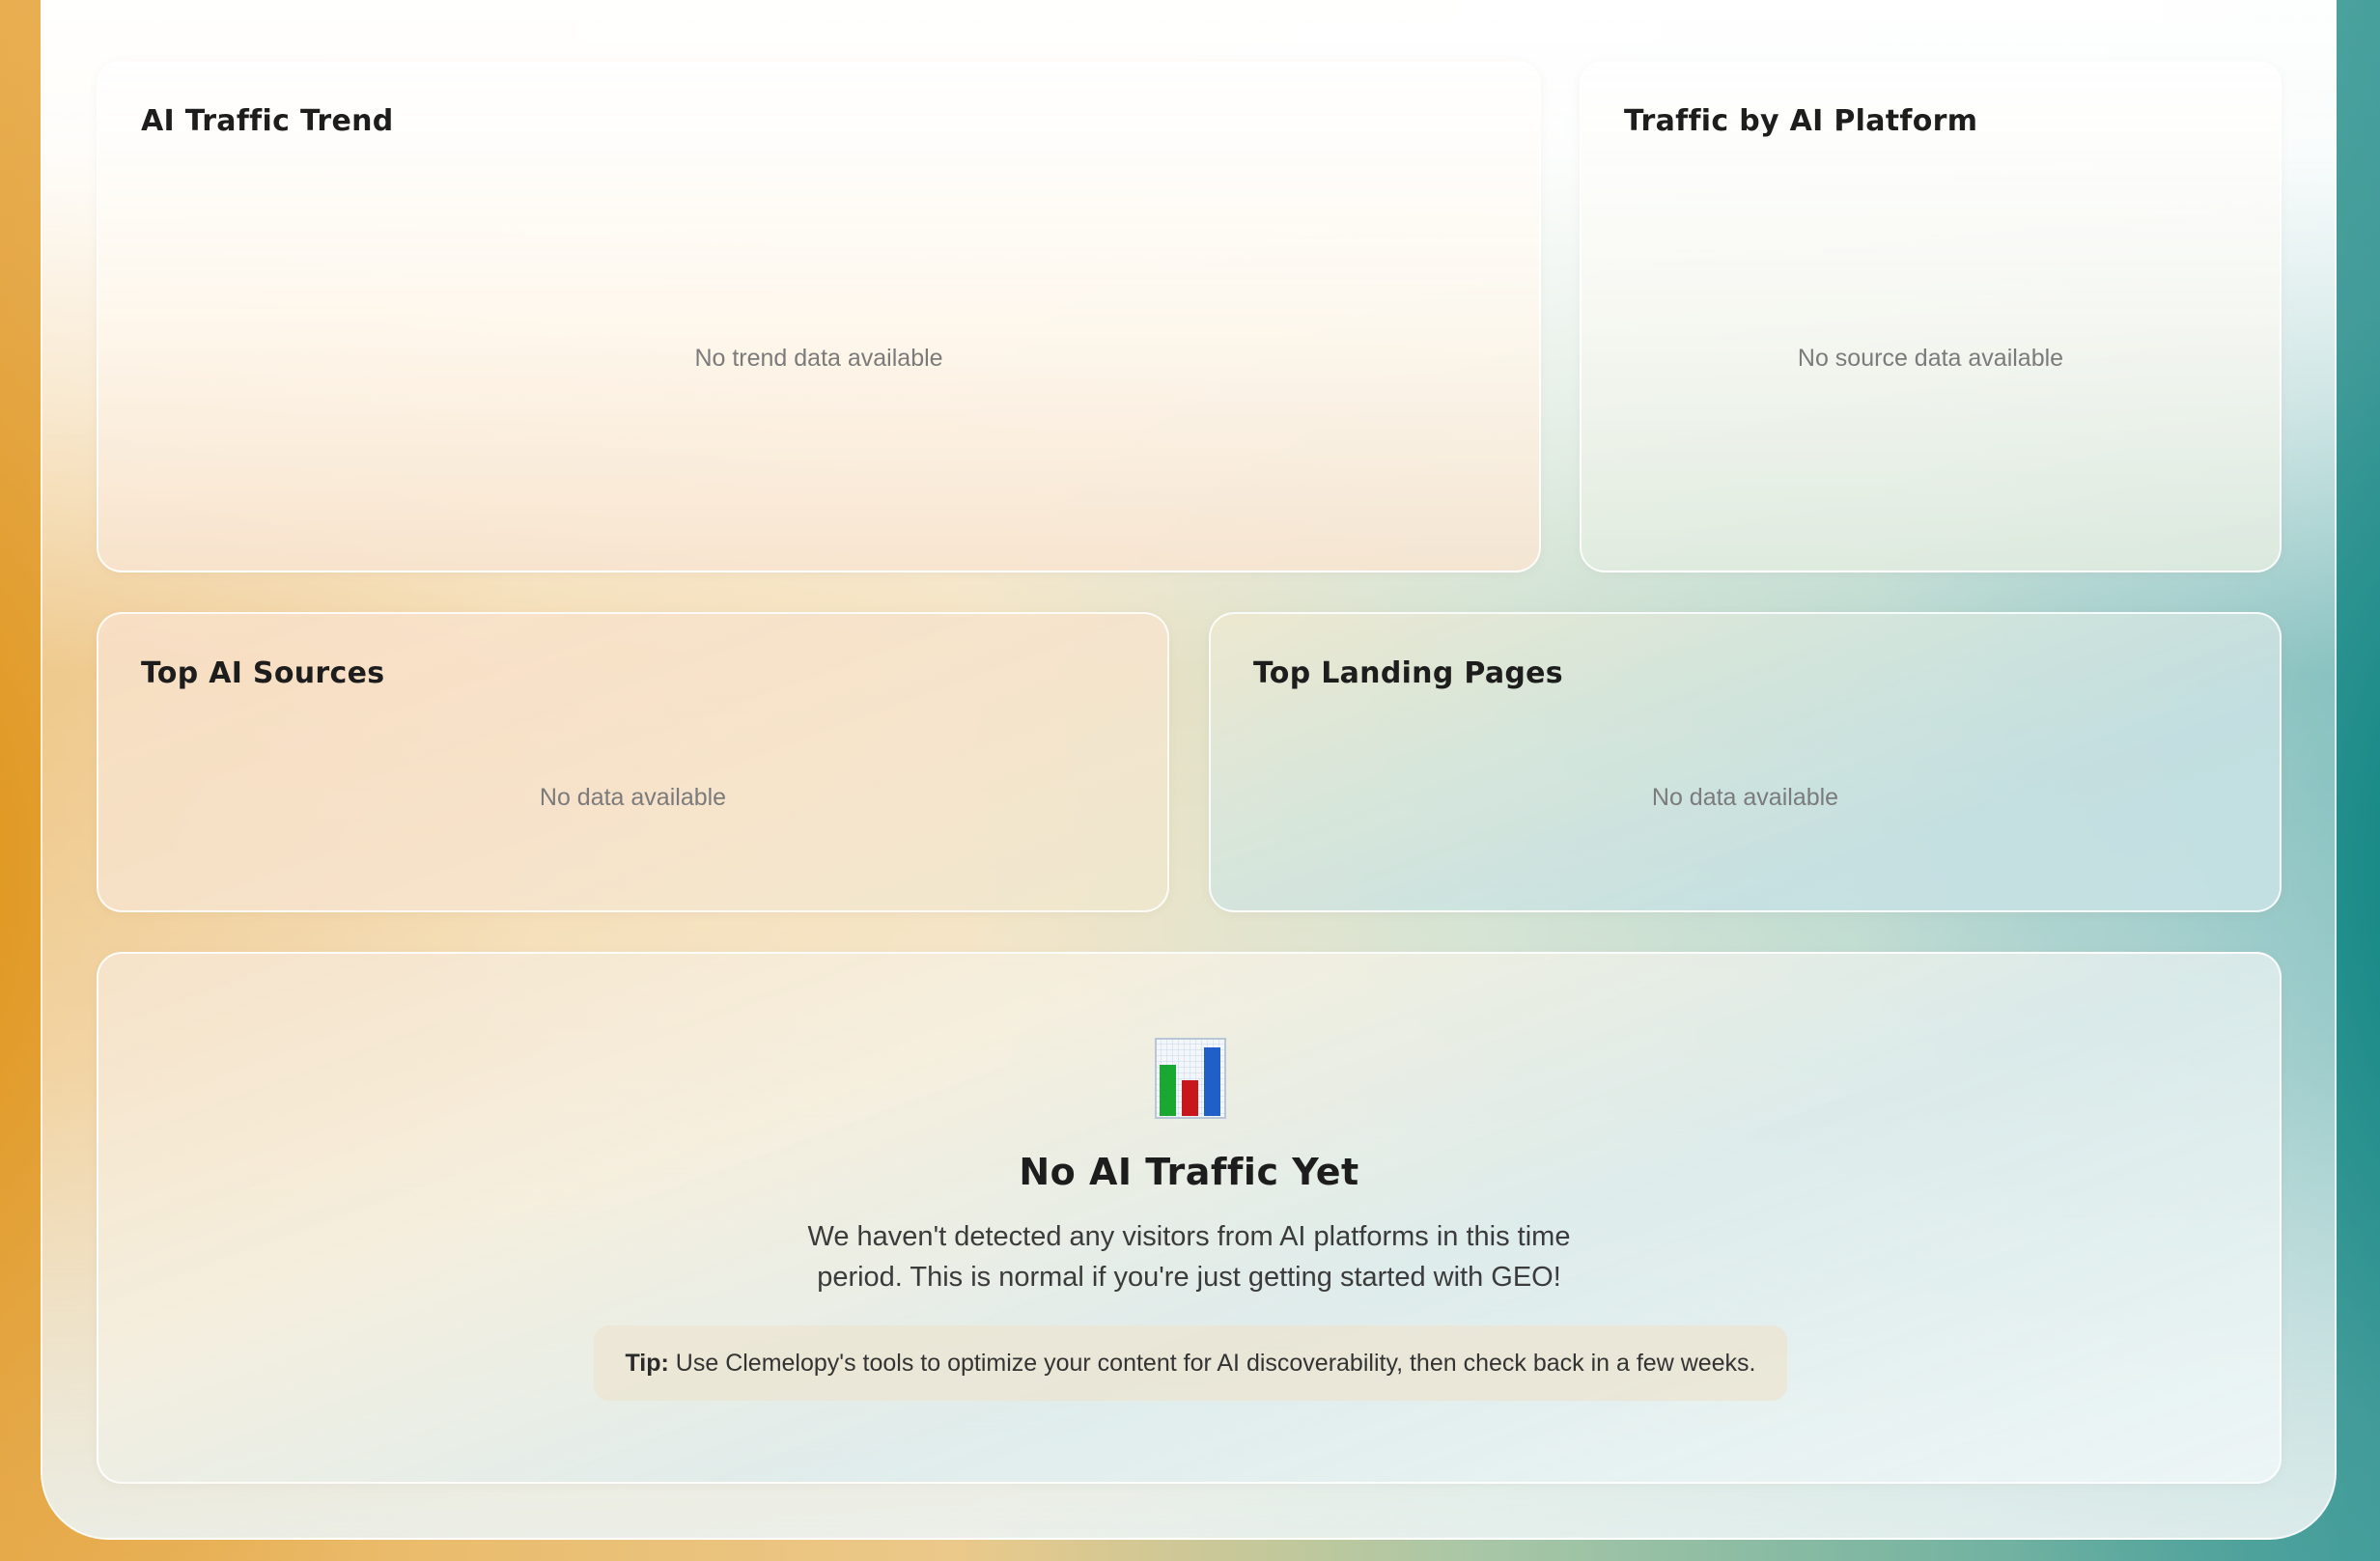  Describe the element at coordinates (819, 358) in the screenshot. I see `empty-message: No trend data available` at that location.